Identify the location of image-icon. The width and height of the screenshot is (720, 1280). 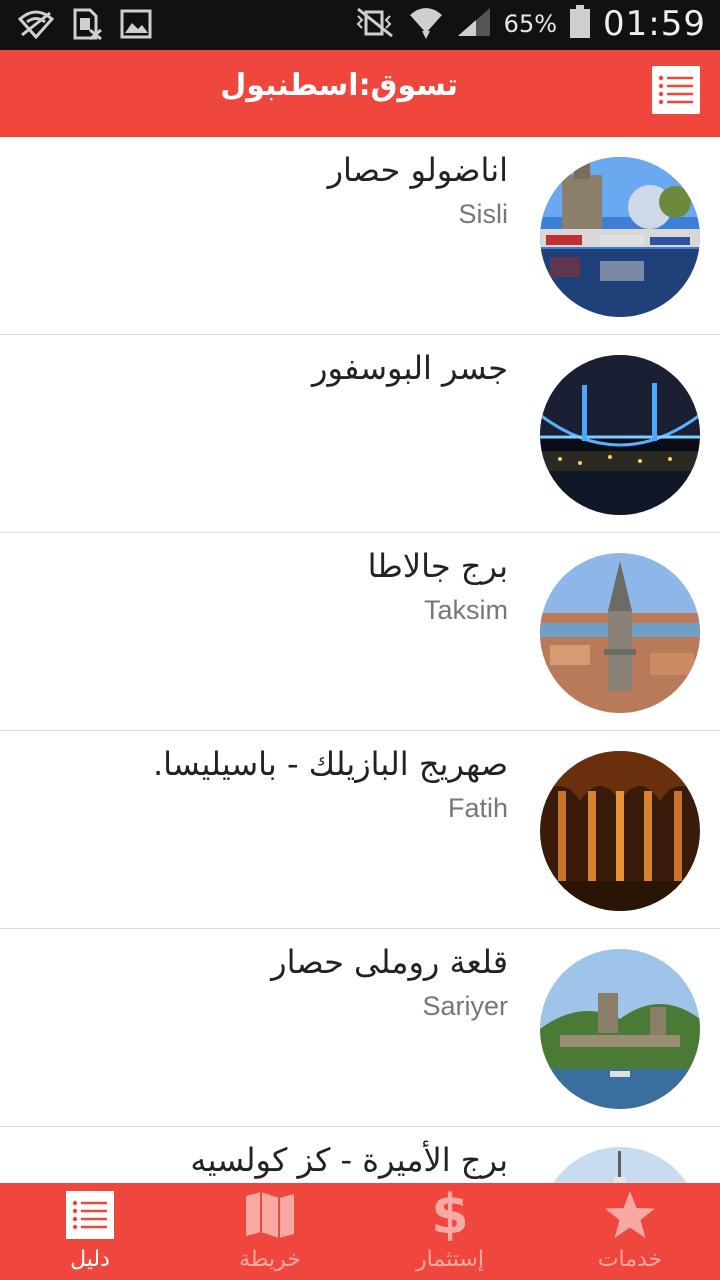
(136, 26).